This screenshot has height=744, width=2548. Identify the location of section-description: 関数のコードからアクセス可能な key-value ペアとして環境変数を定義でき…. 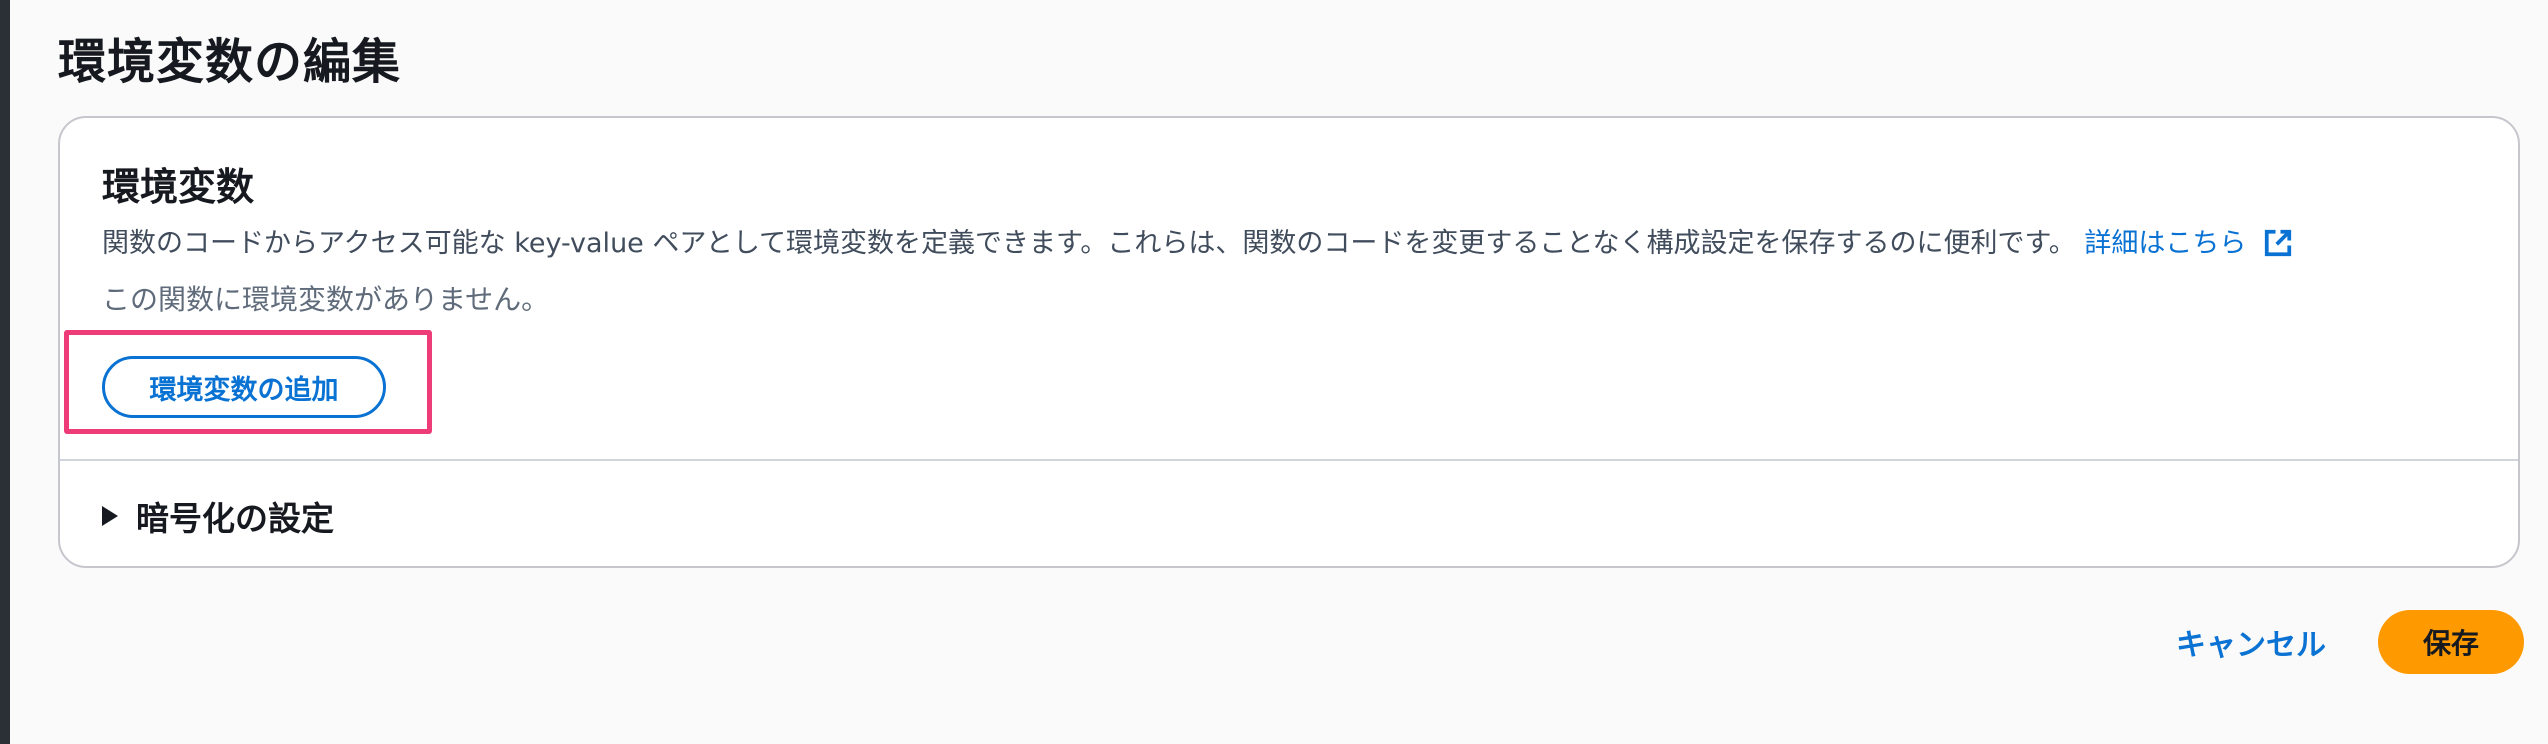
(1290, 240).